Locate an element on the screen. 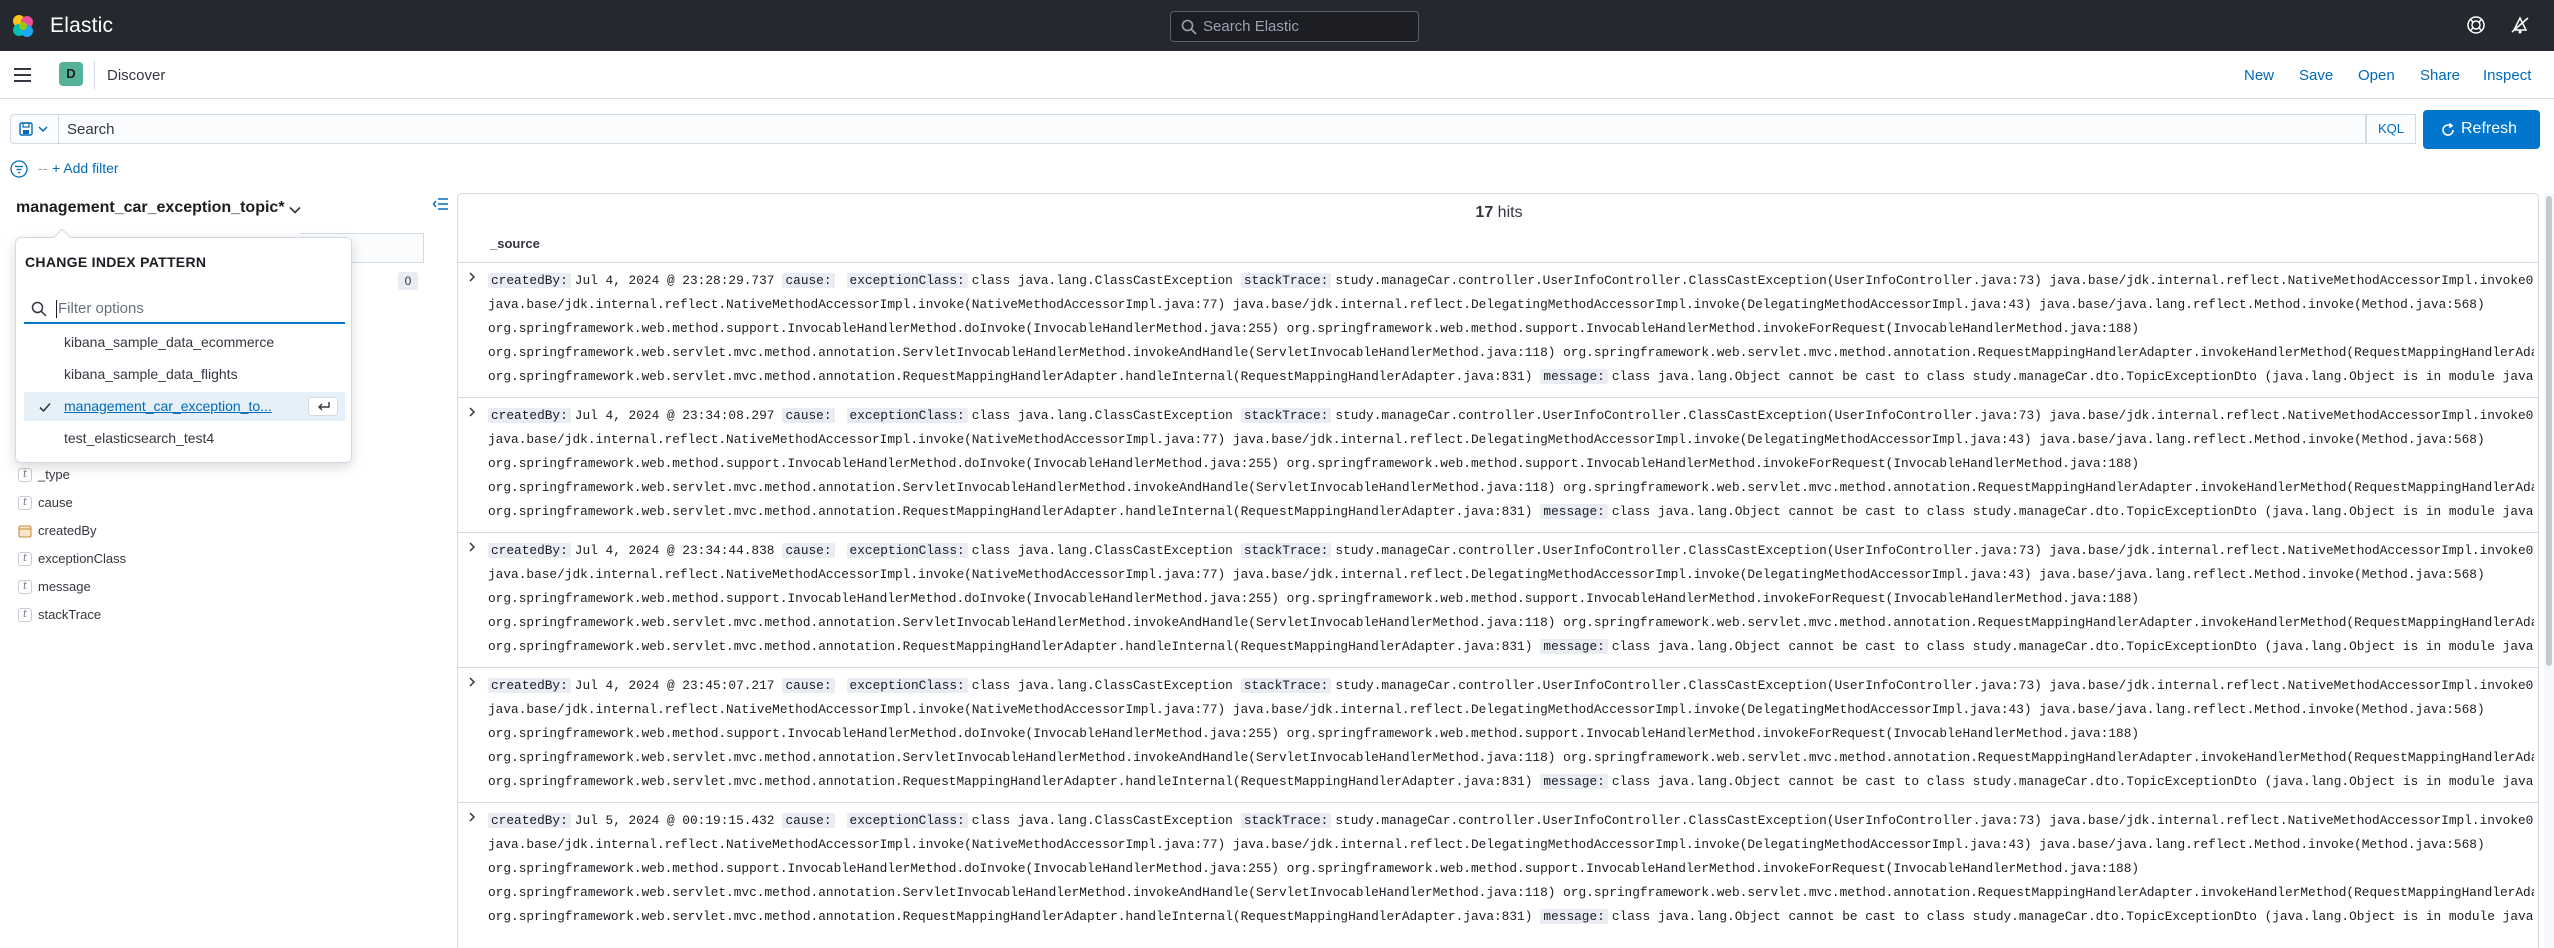 The image size is (2554, 948). filter-options-input: Filter options is located at coordinates (184, 309).